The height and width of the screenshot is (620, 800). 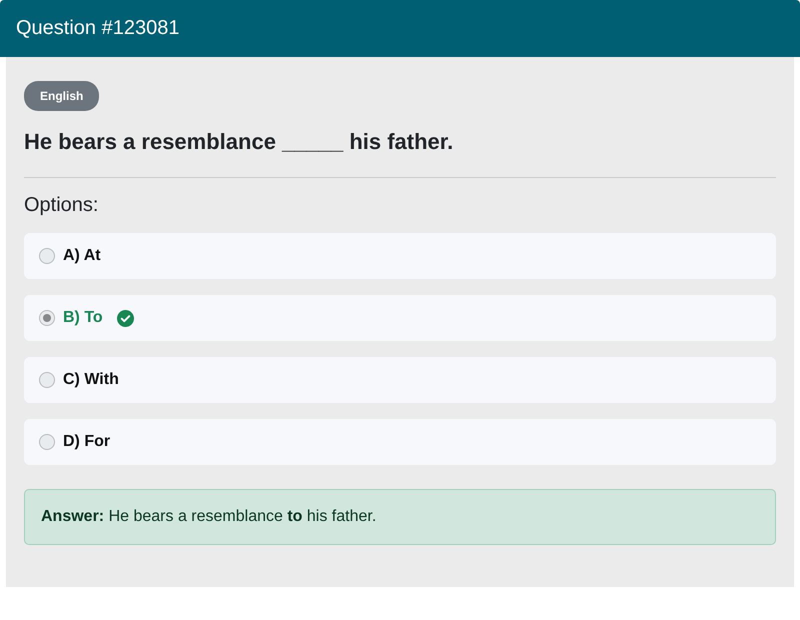 What do you see at coordinates (400, 256) in the screenshot?
I see `option-item: A) At` at bounding box center [400, 256].